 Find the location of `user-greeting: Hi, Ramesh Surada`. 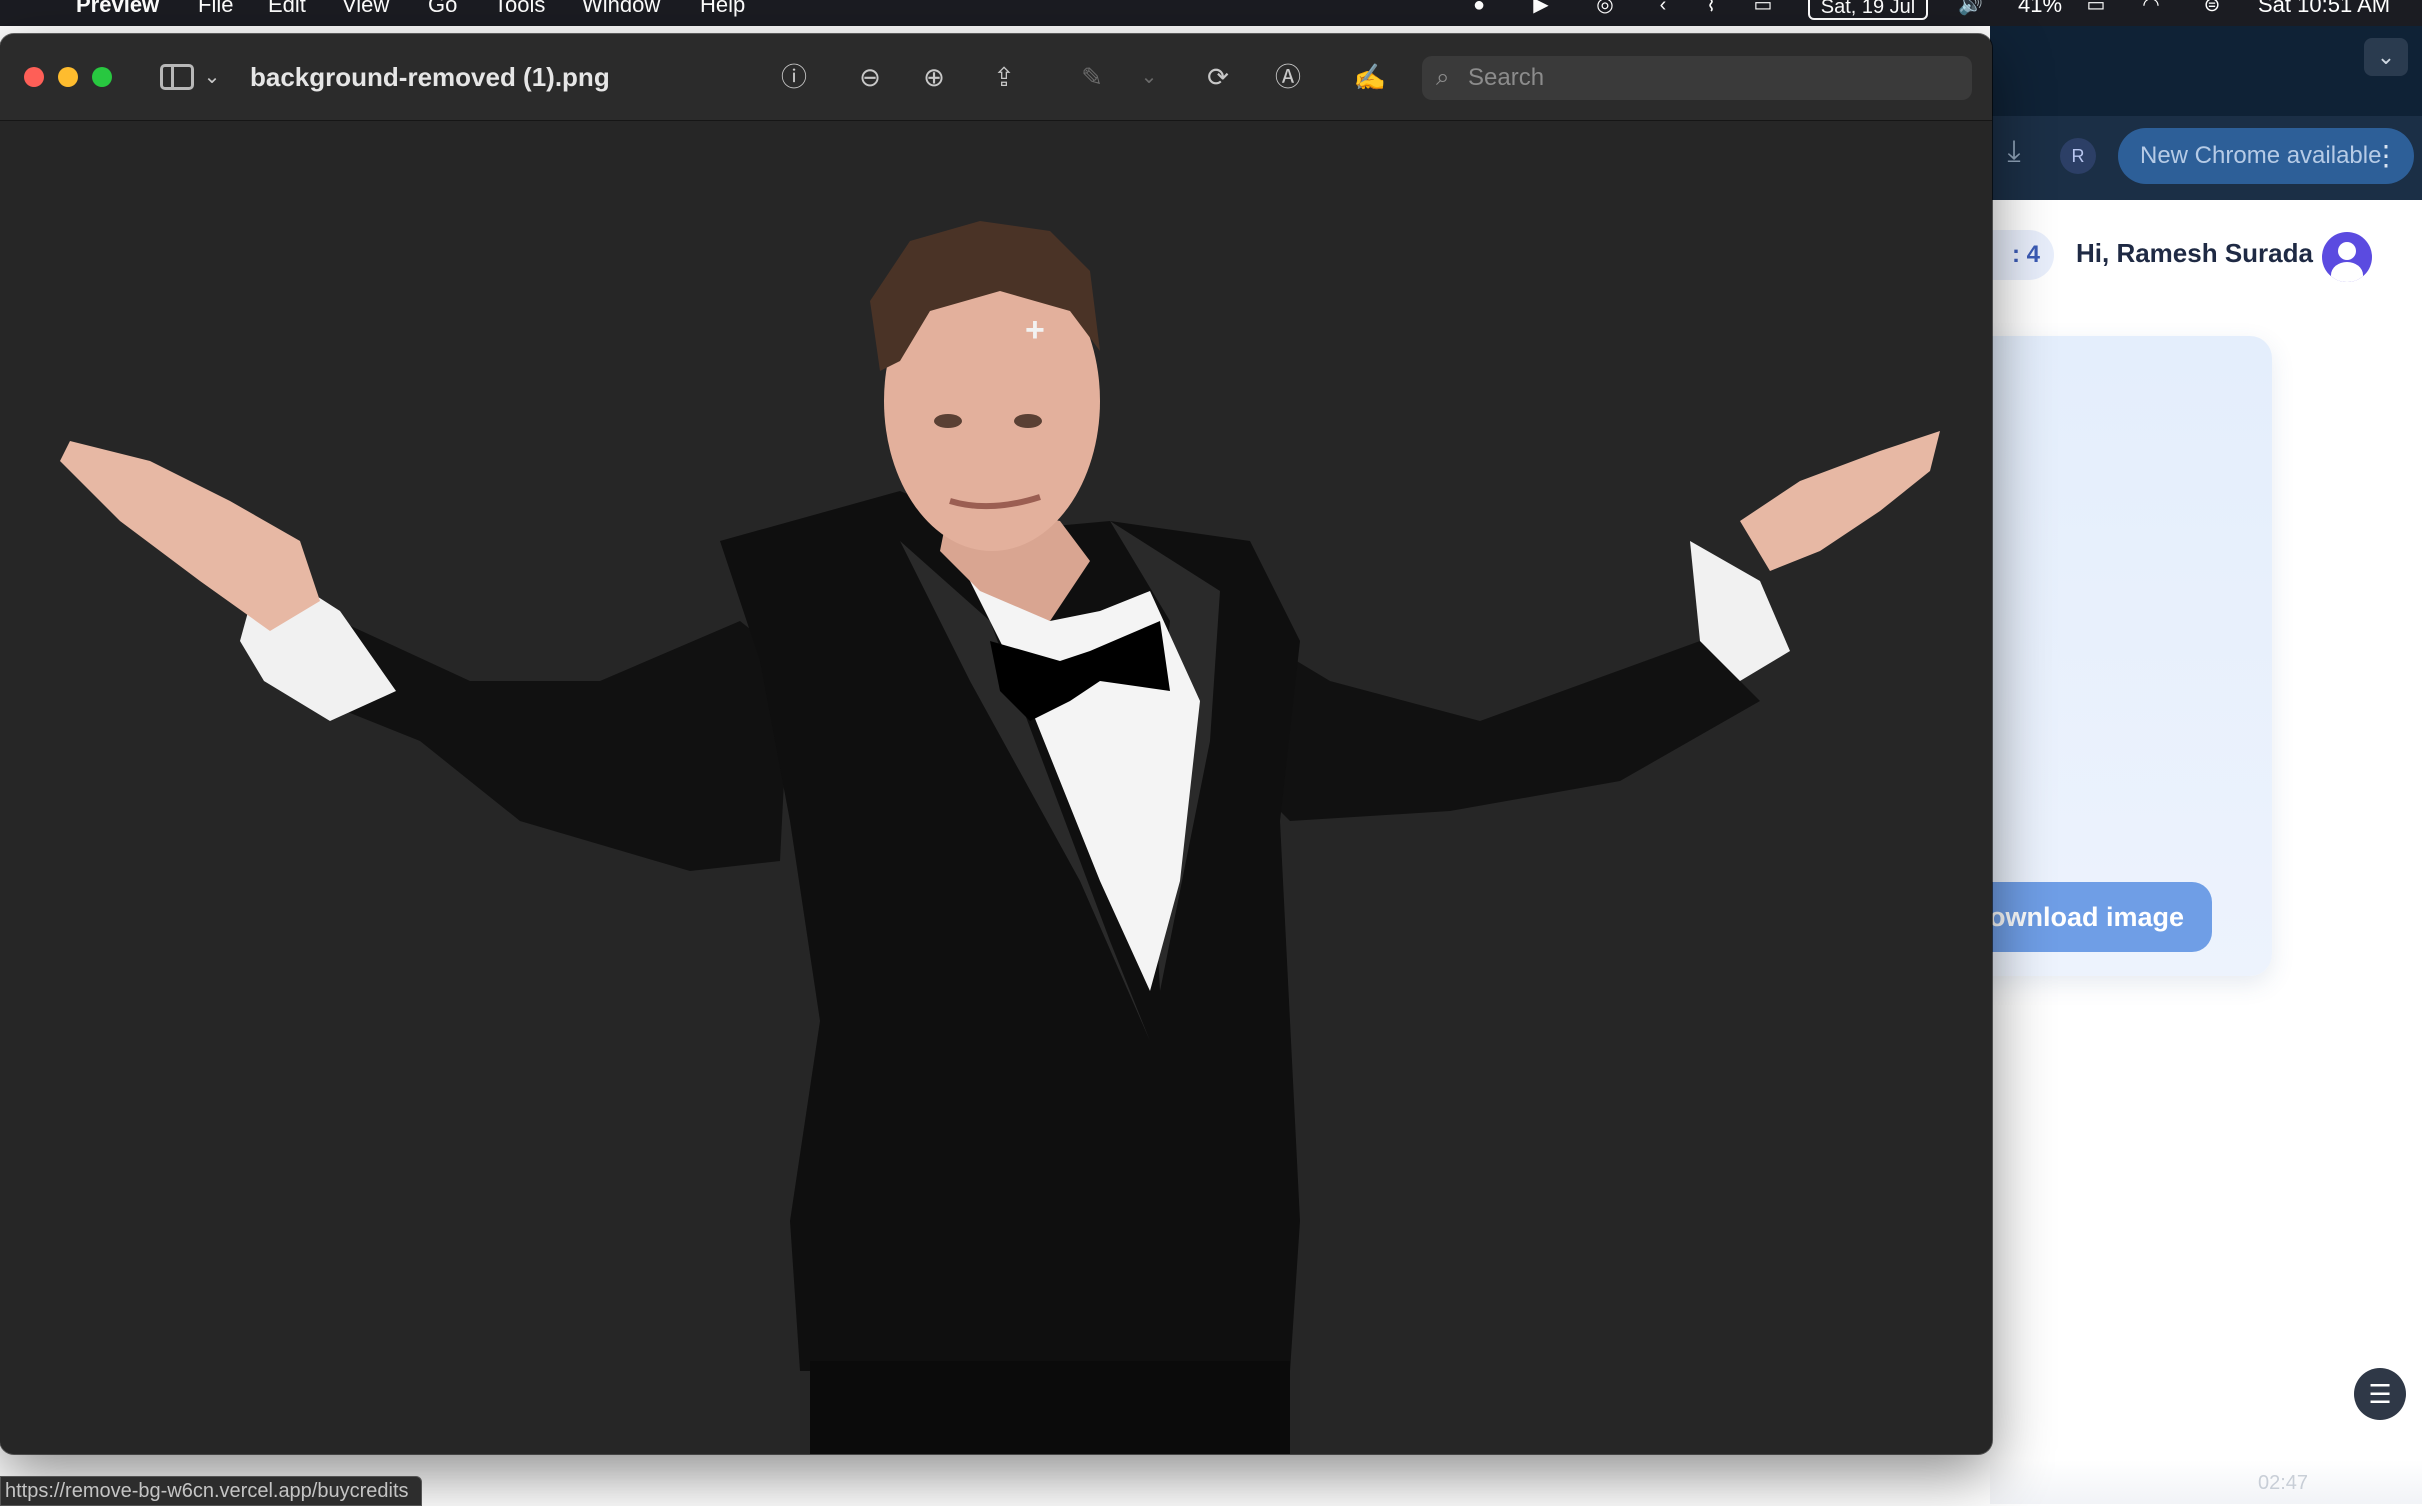

user-greeting: Hi, Ramesh Surada is located at coordinates (2194, 253).